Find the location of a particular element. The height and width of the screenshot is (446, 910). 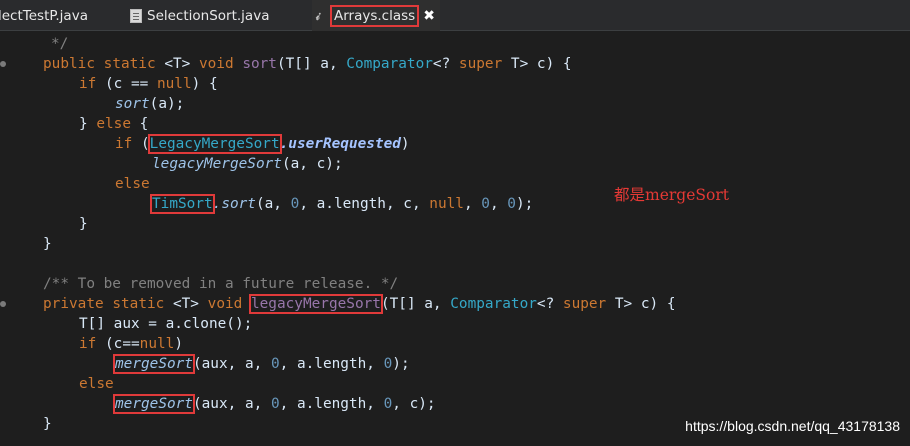

code-line: mergeSort(aux, a, 0, a.length, 0, c); is located at coordinates (274, 404).